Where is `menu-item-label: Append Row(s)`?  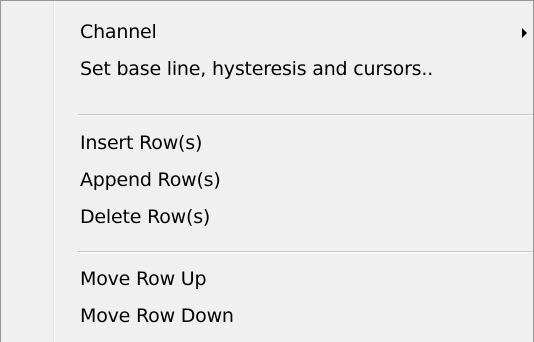
menu-item-label: Append Row(s) is located at coordinates (150, 180).